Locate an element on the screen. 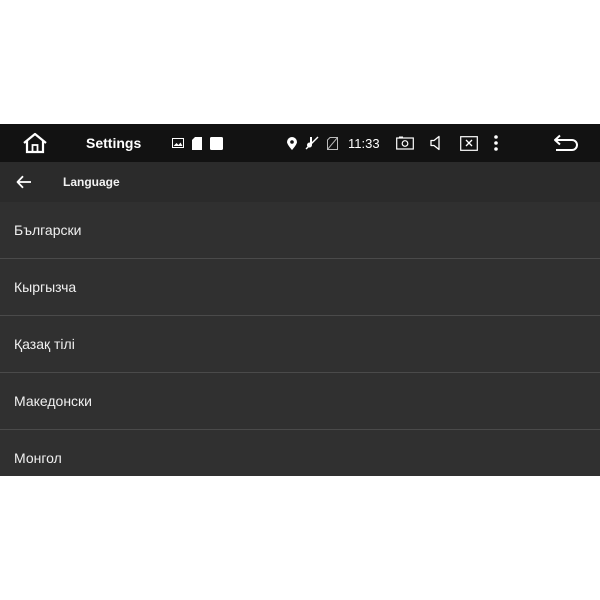 The image size is (600, 600). list-item: Кыргызча is located at coordinates (300, 287).